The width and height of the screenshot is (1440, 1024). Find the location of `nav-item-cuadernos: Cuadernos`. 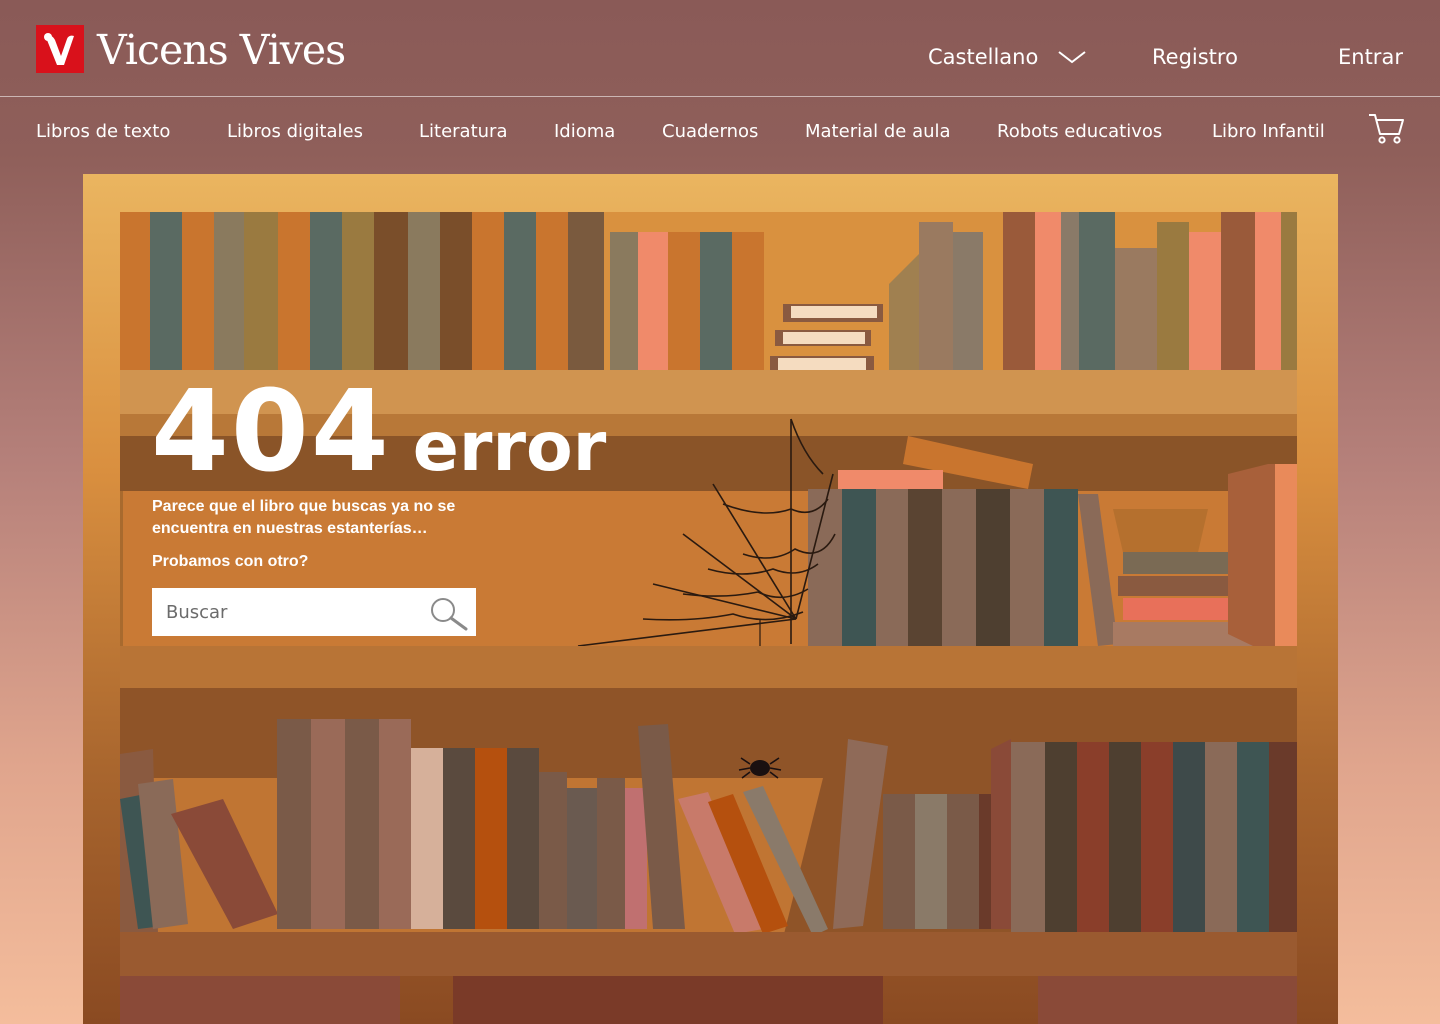

nav-item-cuadernos: Cuadernos is located at coordinates (710, 132).